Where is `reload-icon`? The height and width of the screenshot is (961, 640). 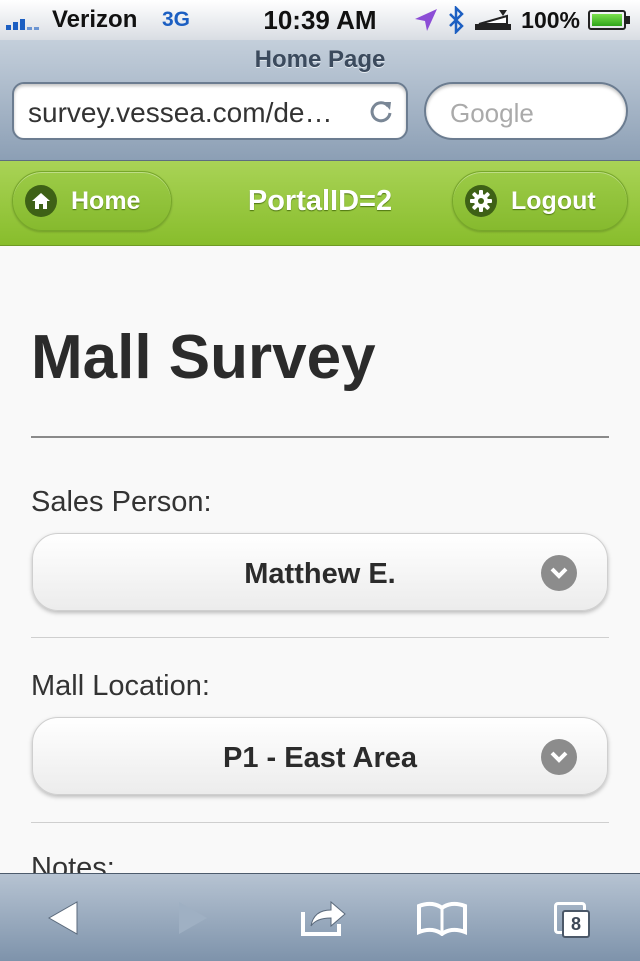 reload-icon is located at coordinates (381, 111).